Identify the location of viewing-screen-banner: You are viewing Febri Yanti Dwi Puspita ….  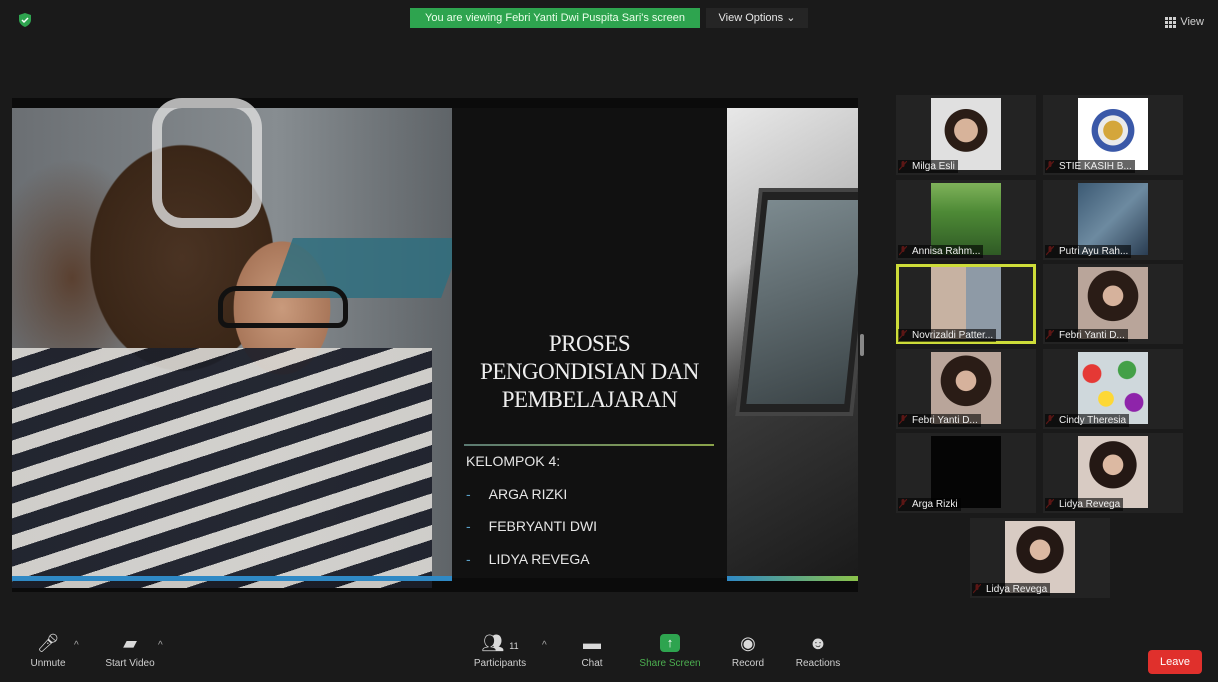
(555, 18).